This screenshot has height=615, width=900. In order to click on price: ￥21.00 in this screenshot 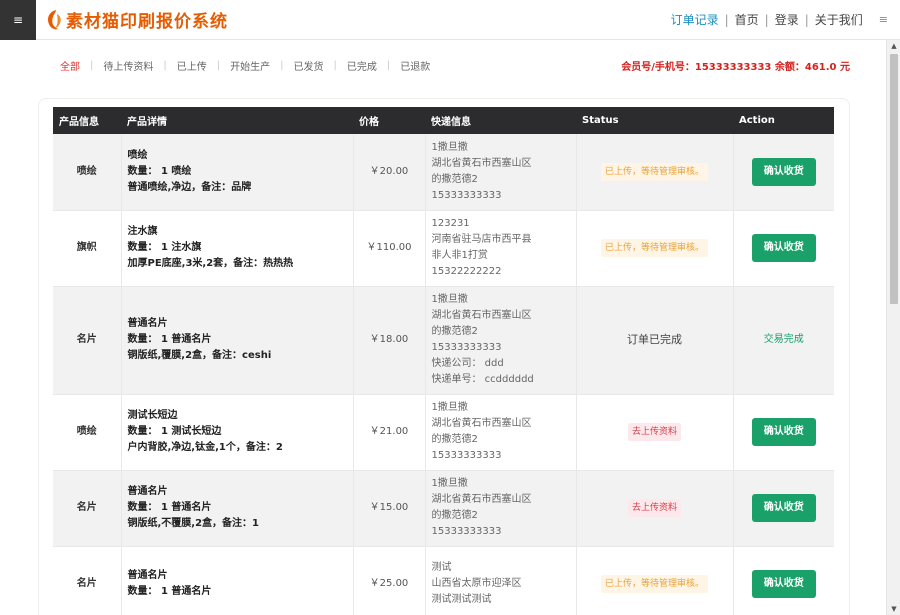, I will do `click(389, 432)`.